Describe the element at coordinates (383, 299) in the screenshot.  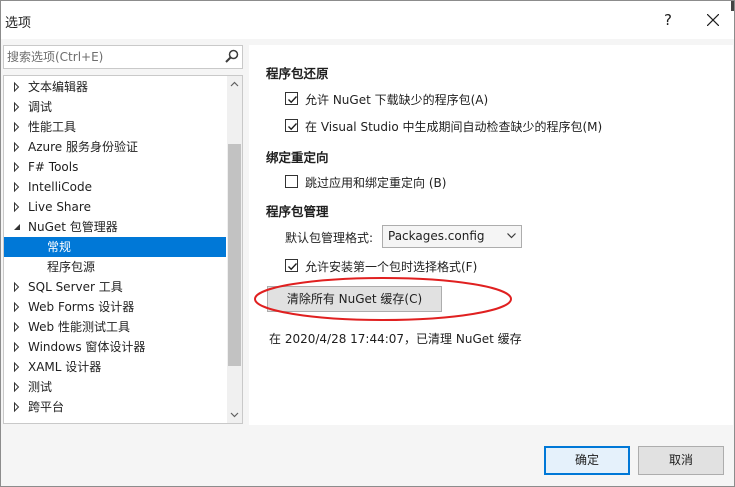
I see `red-annotation-ellipse` at that location.